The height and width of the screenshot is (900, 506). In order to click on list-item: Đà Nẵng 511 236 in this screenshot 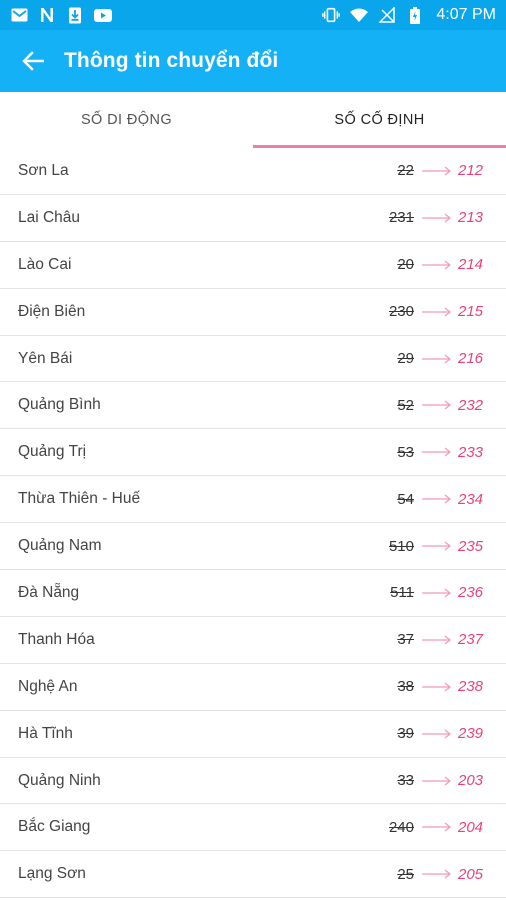, I will do `click(253, 593)`.